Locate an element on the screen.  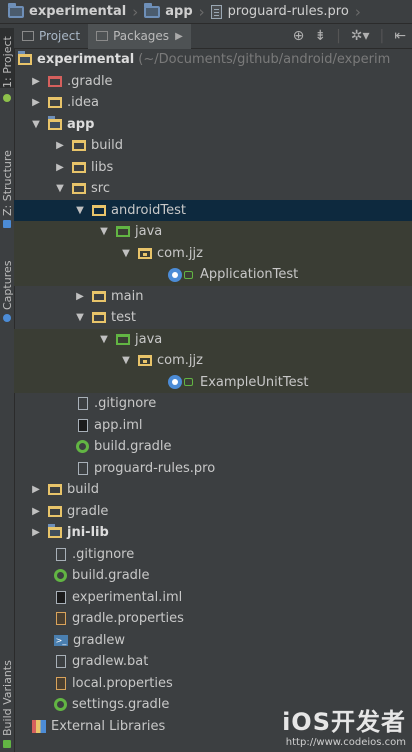
tree-item-androidtest-java: ▼ java is located at coordinates (213, 232).